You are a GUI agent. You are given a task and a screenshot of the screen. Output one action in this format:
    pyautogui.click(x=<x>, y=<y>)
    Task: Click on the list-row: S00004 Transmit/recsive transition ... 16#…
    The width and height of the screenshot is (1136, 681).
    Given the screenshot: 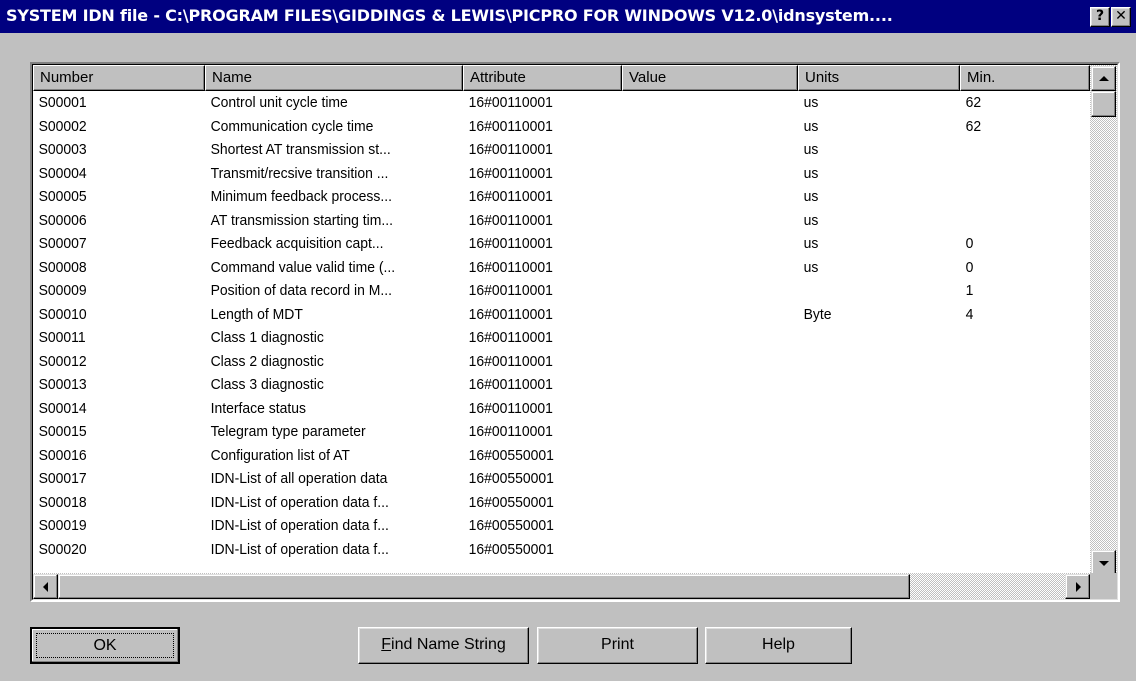 What is the action you would take?
    pyautogui.click(x=561, y=174)
    